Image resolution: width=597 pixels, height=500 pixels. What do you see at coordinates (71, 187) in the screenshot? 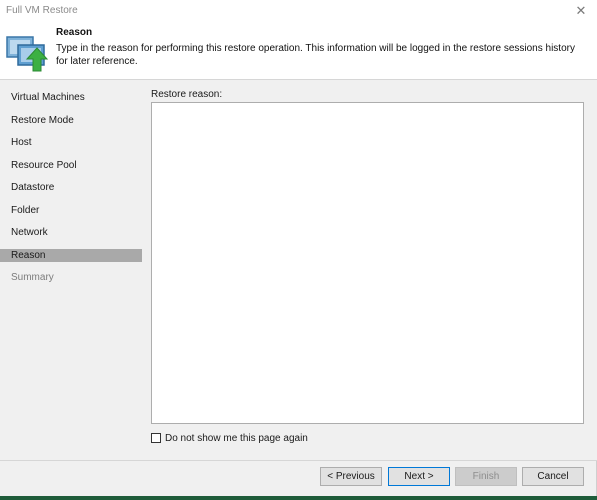
I see `sidebar-item-datastore: Datastore` at bounding box center [71, 187].